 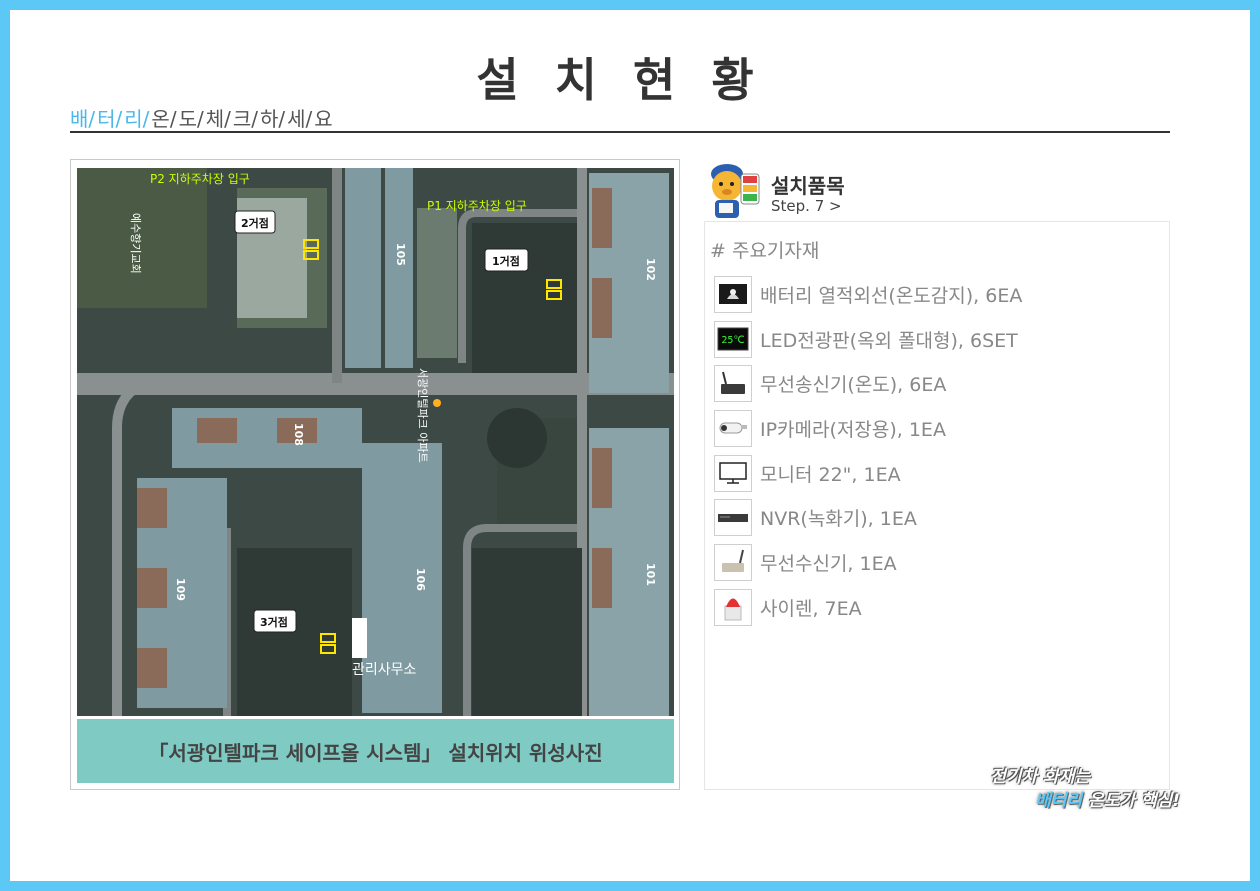 I want to click on list-item: 25℃ LED전광판(옥외 폴대형), 6SET, so click(x=868, y=339).